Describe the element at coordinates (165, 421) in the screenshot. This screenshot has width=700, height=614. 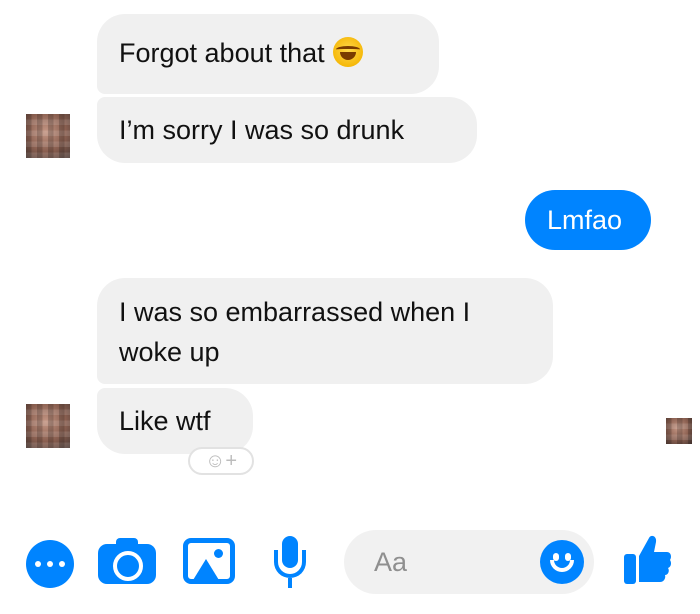
I see `message-text: Like wtf` at that location.